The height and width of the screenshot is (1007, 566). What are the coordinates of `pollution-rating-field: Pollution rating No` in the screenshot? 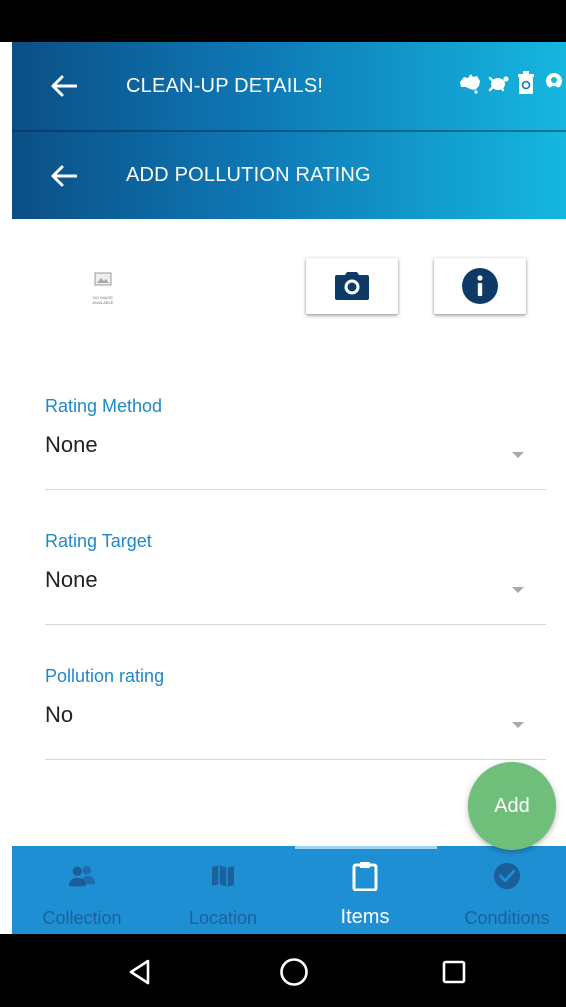 It's located at (295, 713).